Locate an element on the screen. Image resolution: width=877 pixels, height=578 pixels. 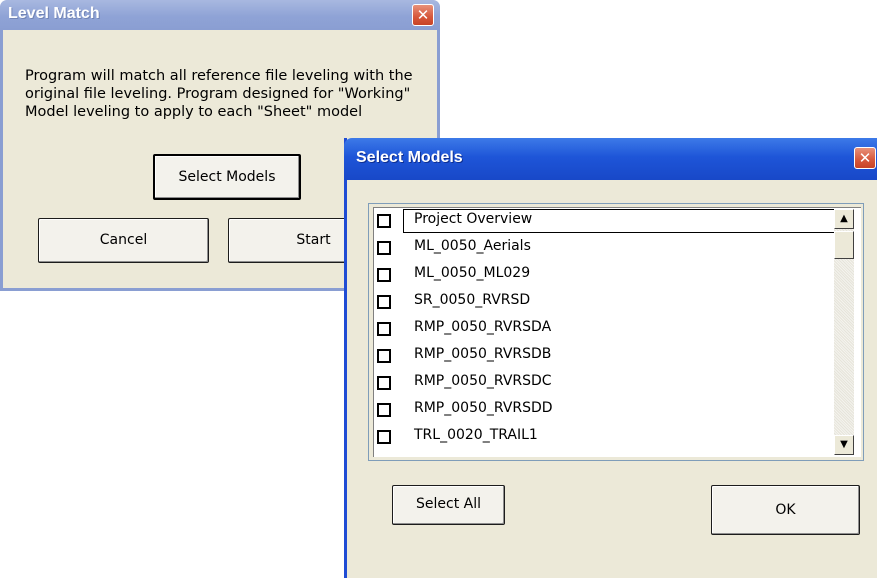
list-item: SR_0050_RVRSD is located at coordinates (605, 302).